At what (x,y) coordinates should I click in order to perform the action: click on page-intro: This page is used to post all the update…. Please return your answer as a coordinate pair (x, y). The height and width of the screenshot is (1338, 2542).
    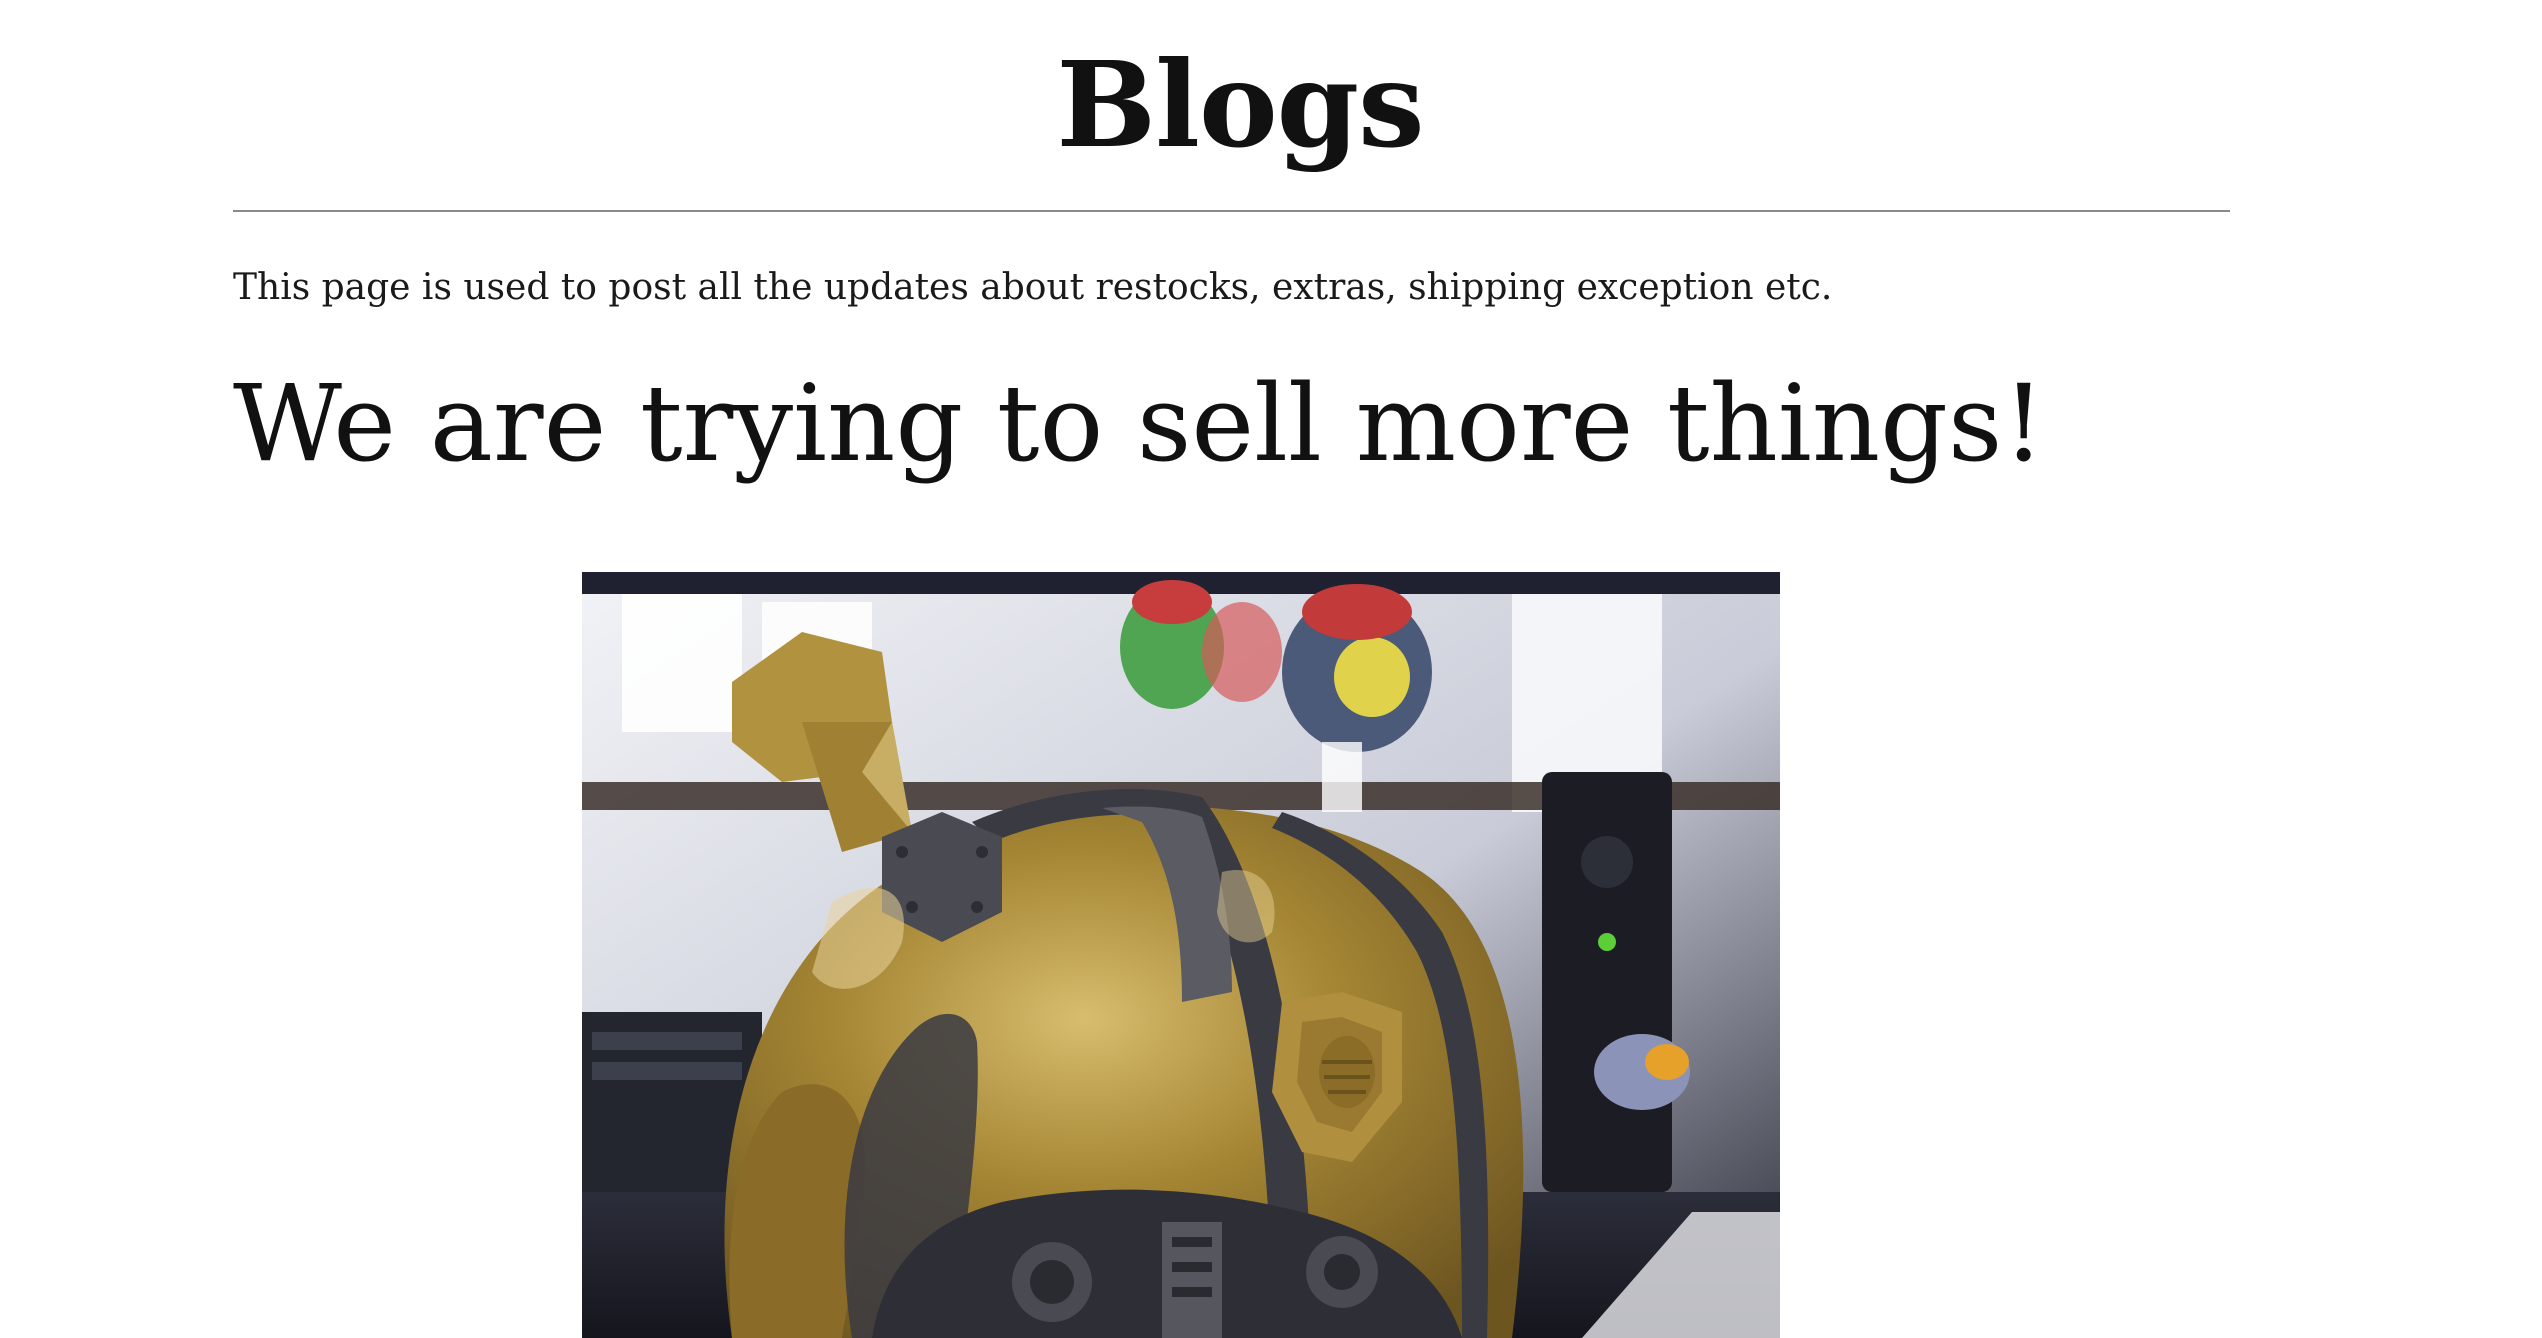
    Looking at the image, I should click on (1033, 287).